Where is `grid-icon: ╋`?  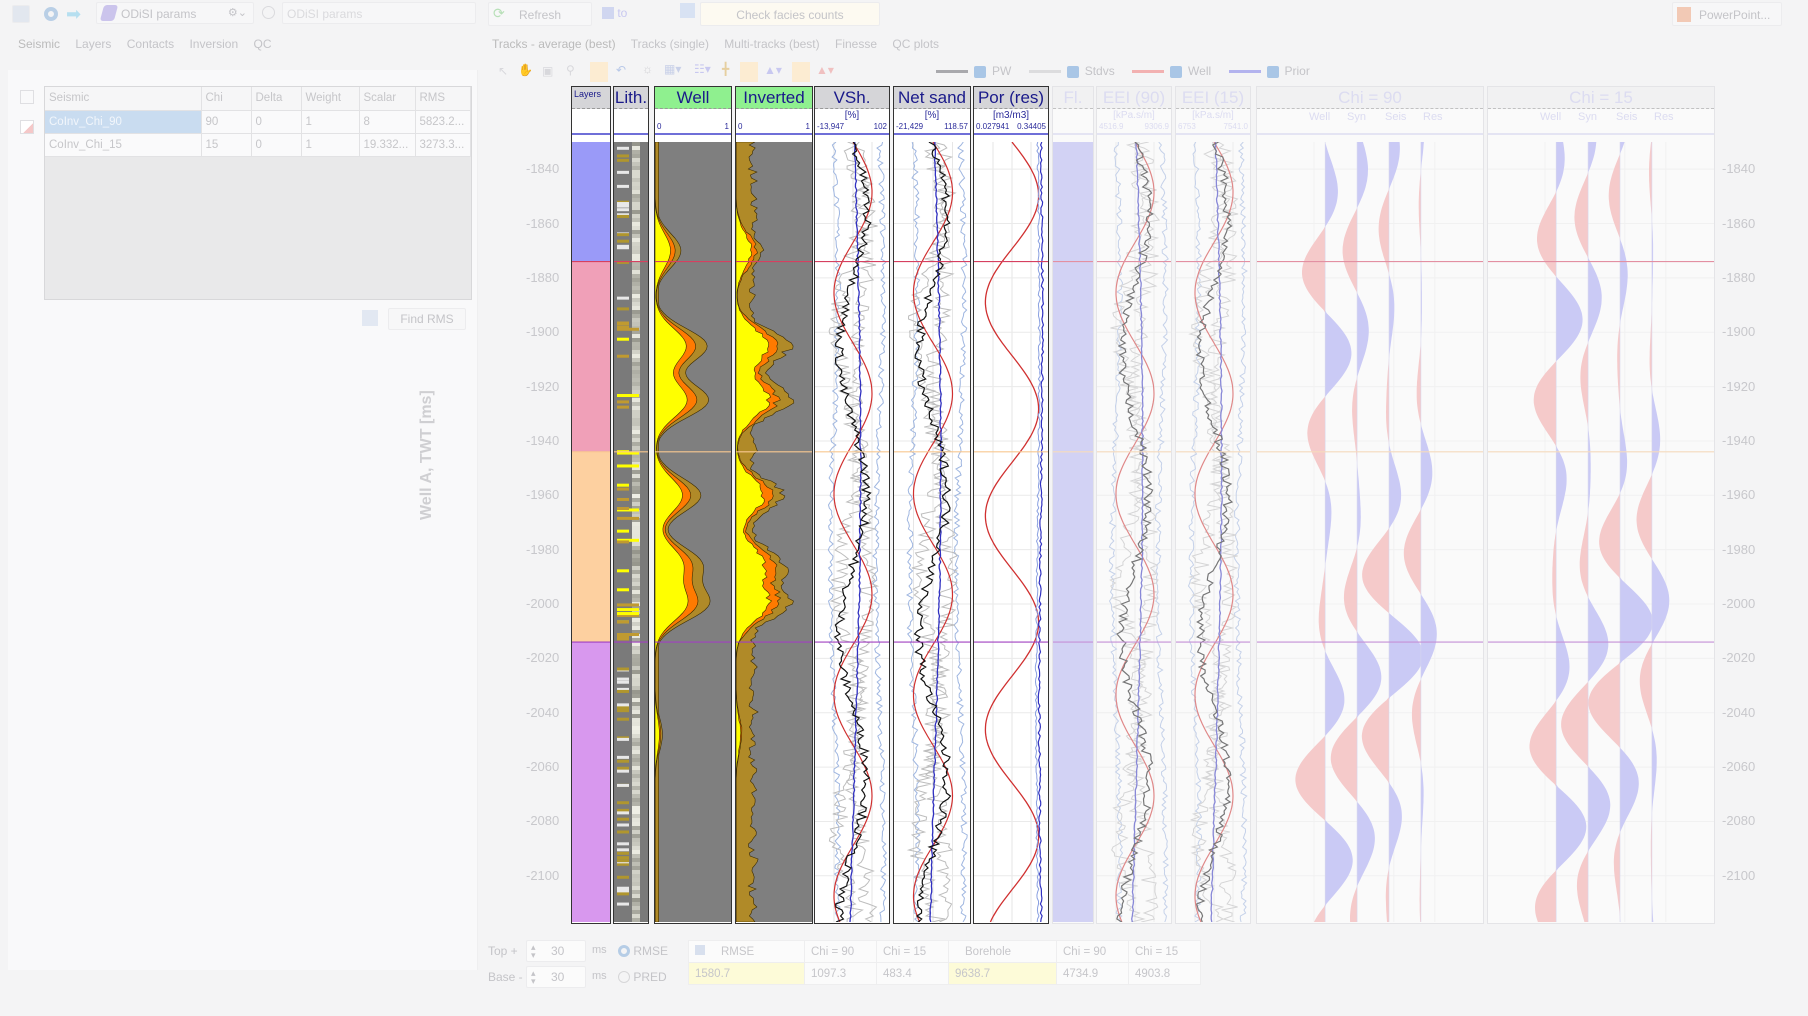 grid-icon: ╋ is located at coordinates (725, 69).